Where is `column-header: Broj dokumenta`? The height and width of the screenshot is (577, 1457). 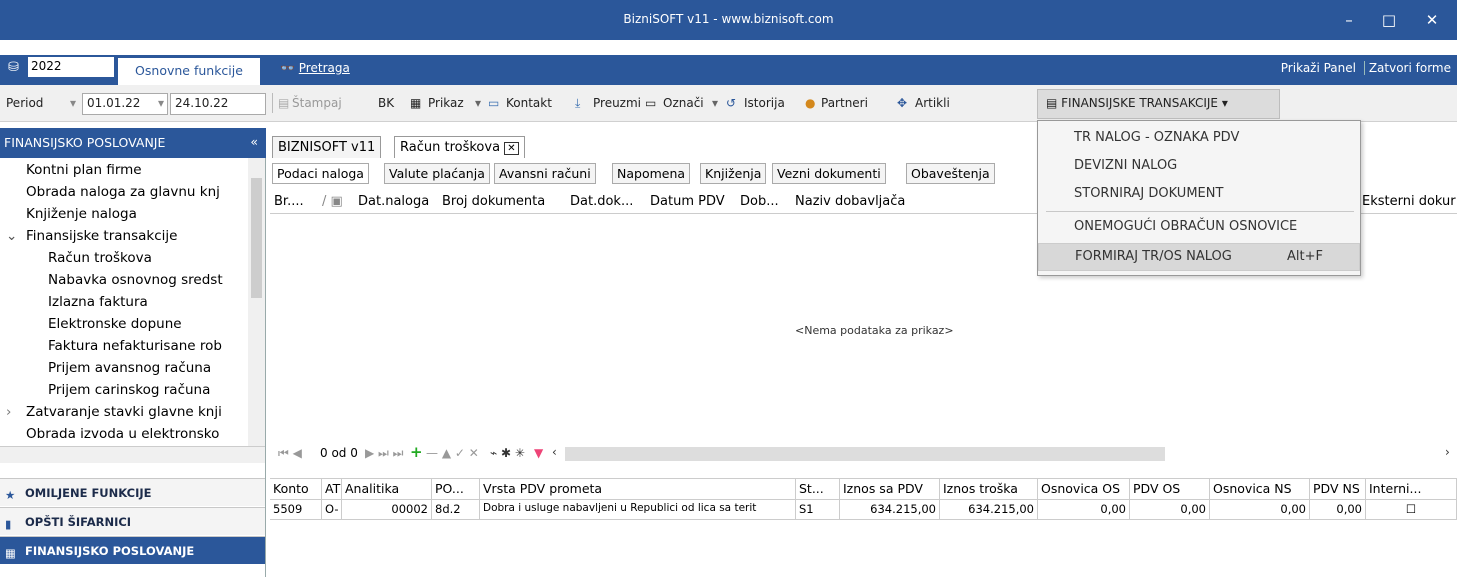
column-header: Broj dokumenta is located at coordinates (493, 201).